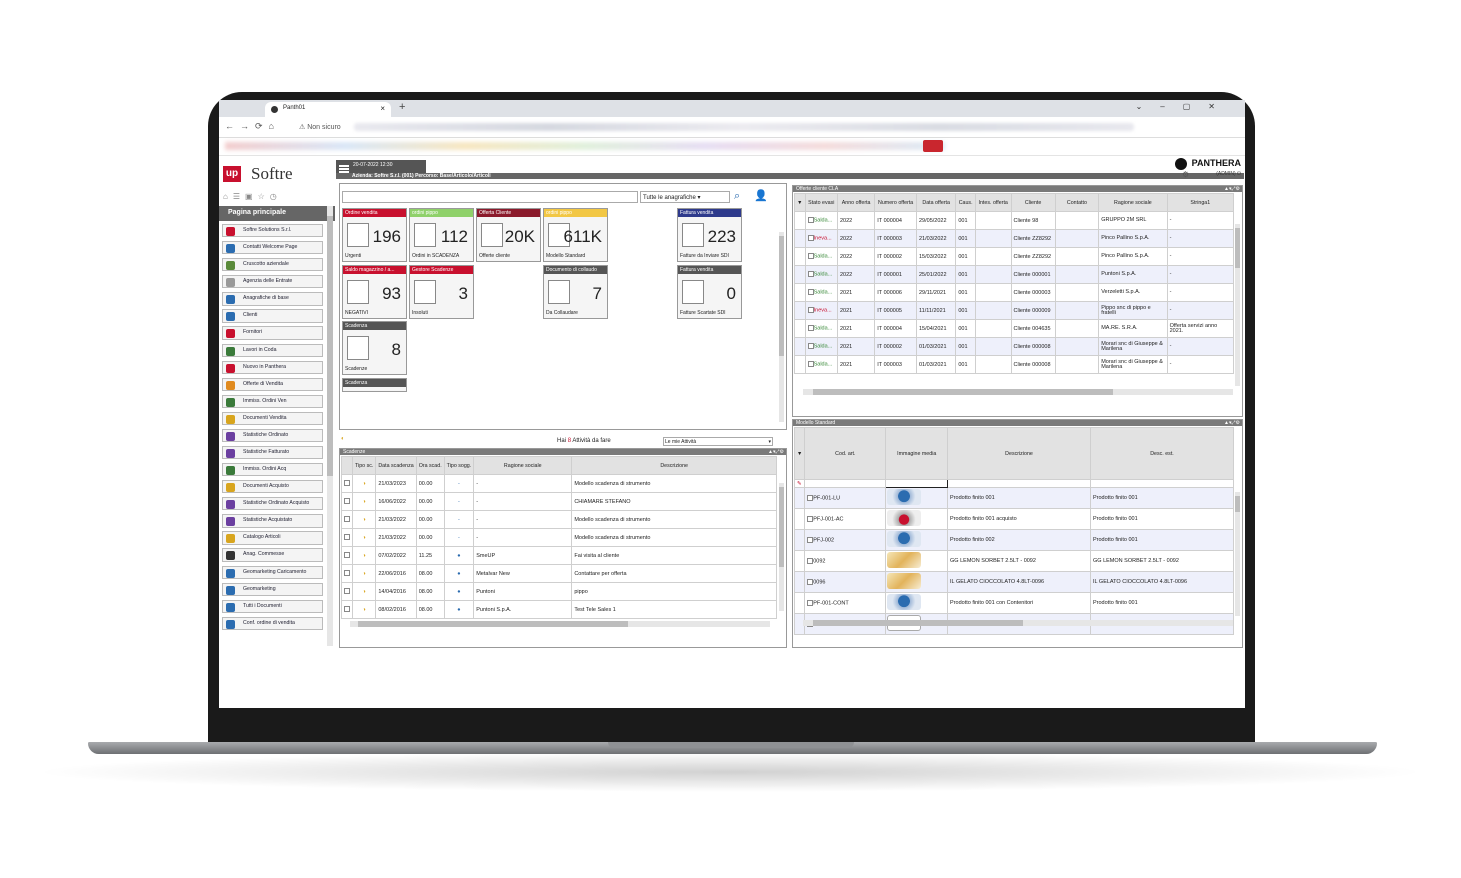  What do you see at coordinates (508, 235) in the screenshot?
I see `kpi-tile: Offerta Cliente 20K Offerte cliente` at bounding box center [508, 235].